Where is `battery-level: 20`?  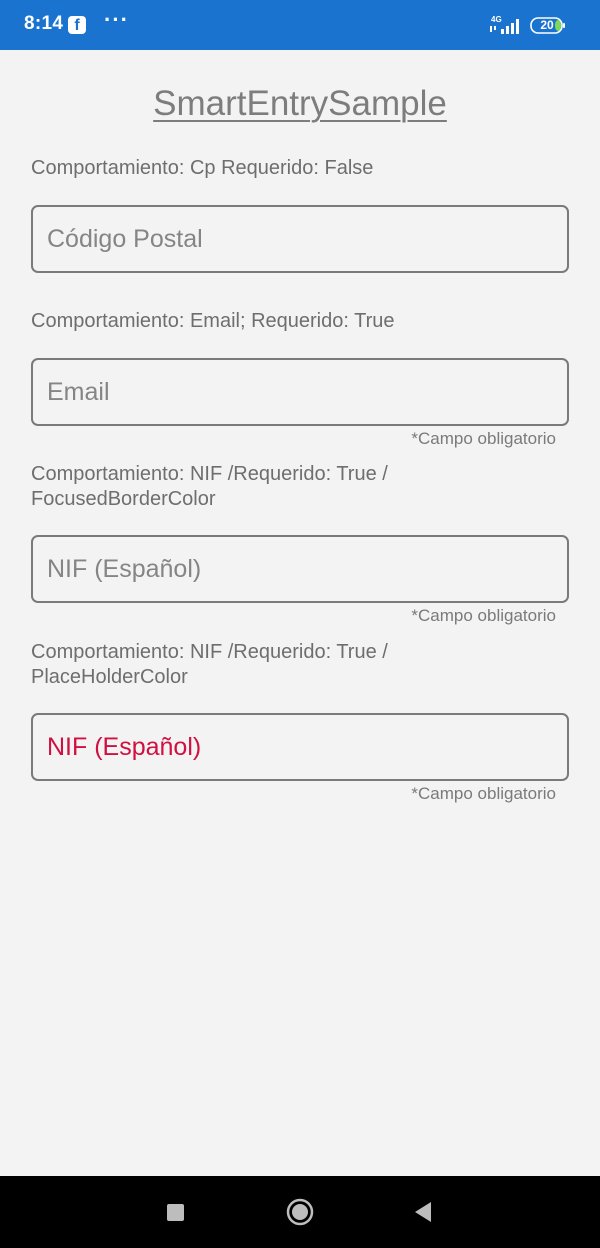 battery-level: 20 is located at coordinates (547, 25).